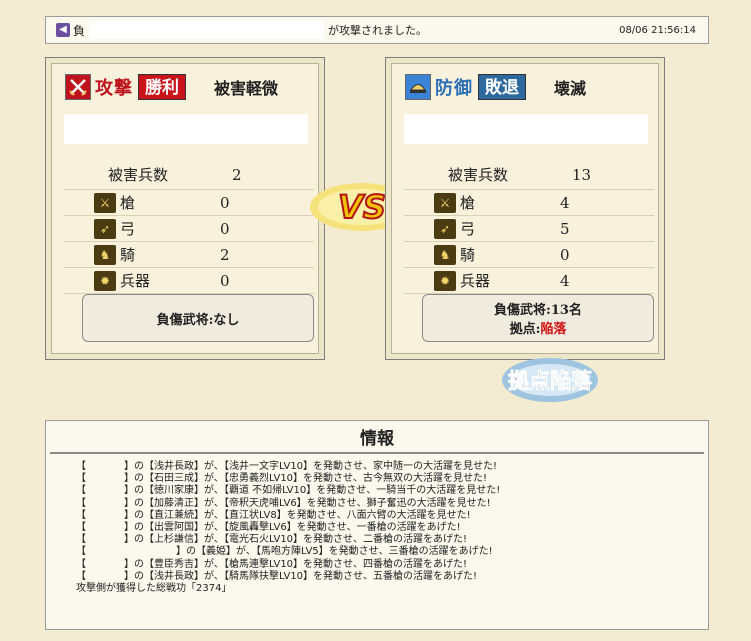  I want to click on attacker-total-row: 被害兵数 2, so click(189, 175).